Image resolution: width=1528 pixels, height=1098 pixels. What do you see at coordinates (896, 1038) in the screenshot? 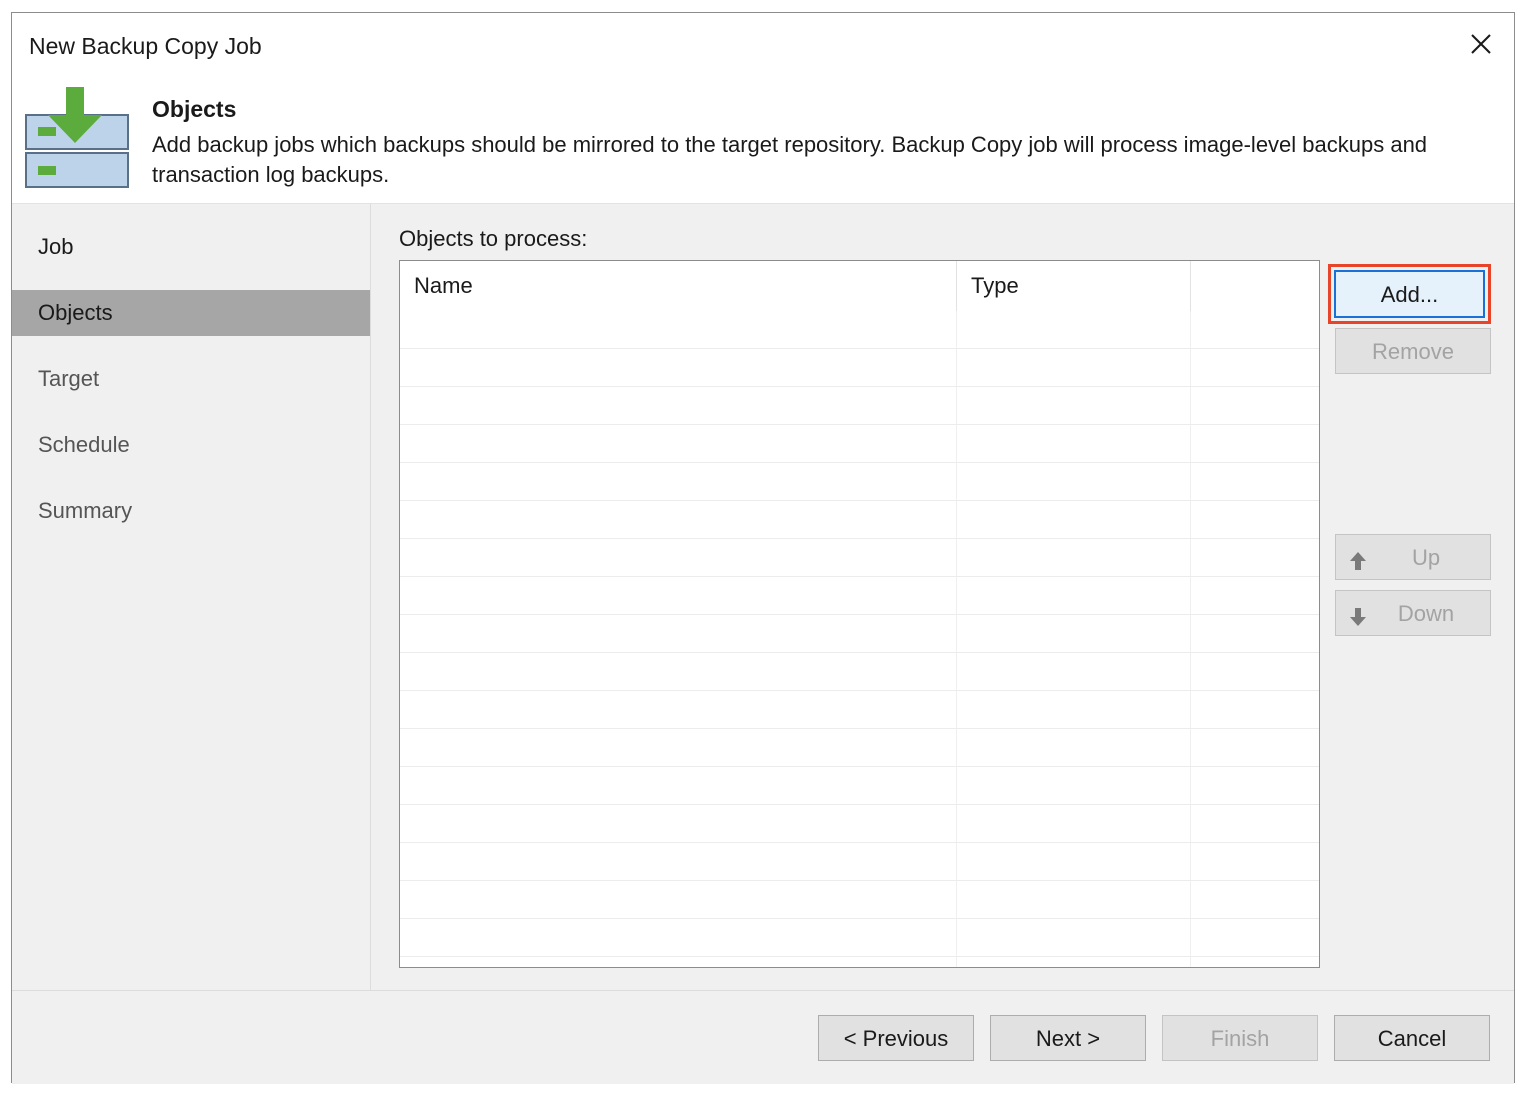
I see `previous-button: < Previous` at bounding box center [896, 1038].